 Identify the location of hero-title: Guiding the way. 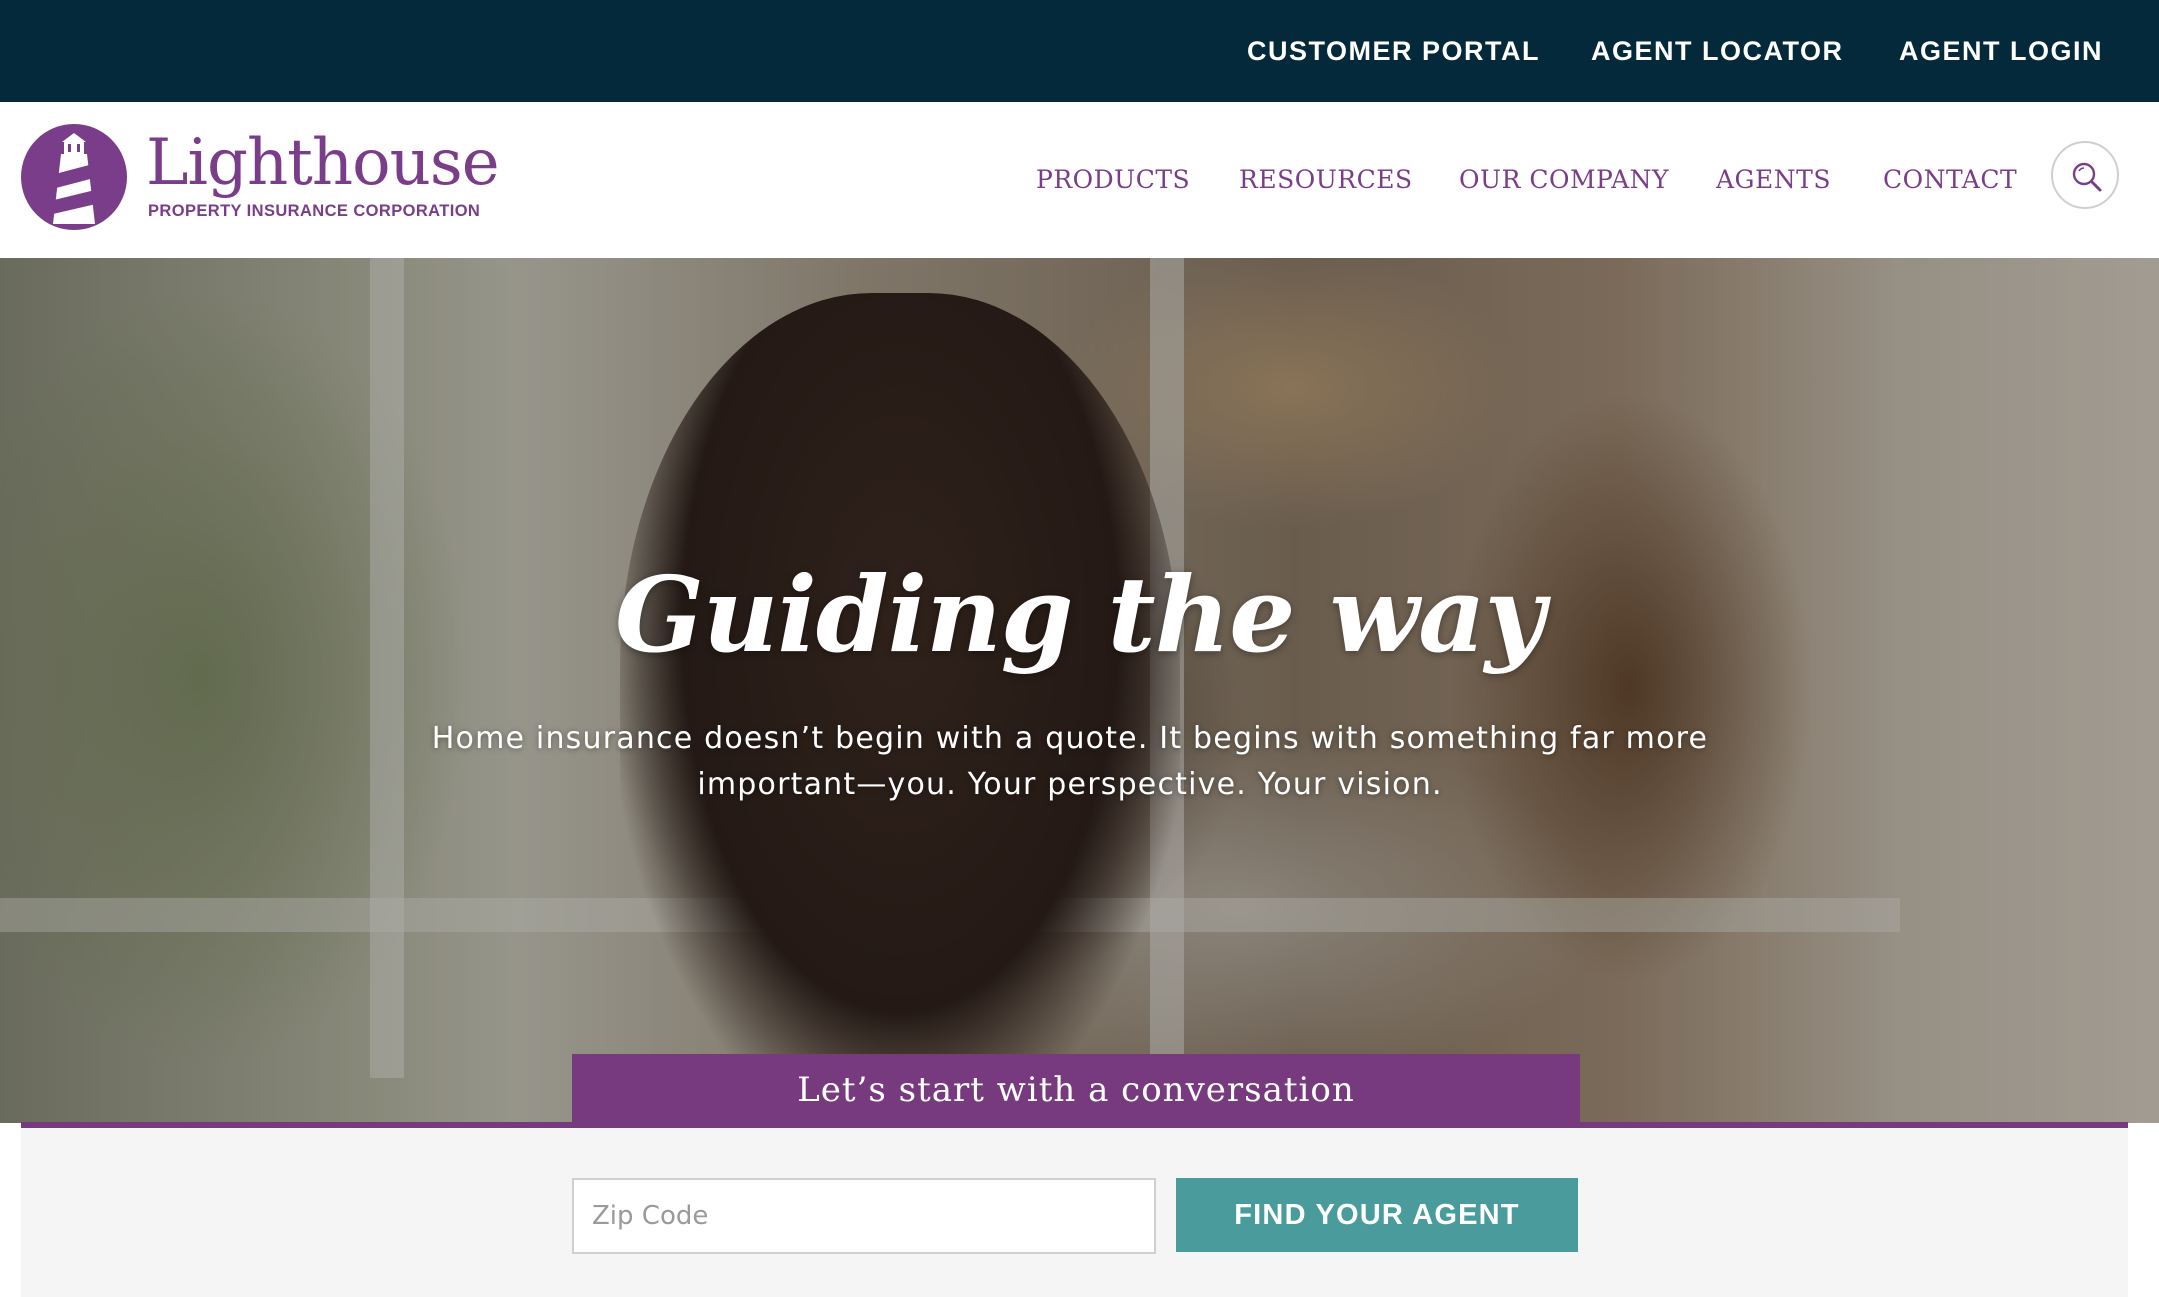
(1079, 614).